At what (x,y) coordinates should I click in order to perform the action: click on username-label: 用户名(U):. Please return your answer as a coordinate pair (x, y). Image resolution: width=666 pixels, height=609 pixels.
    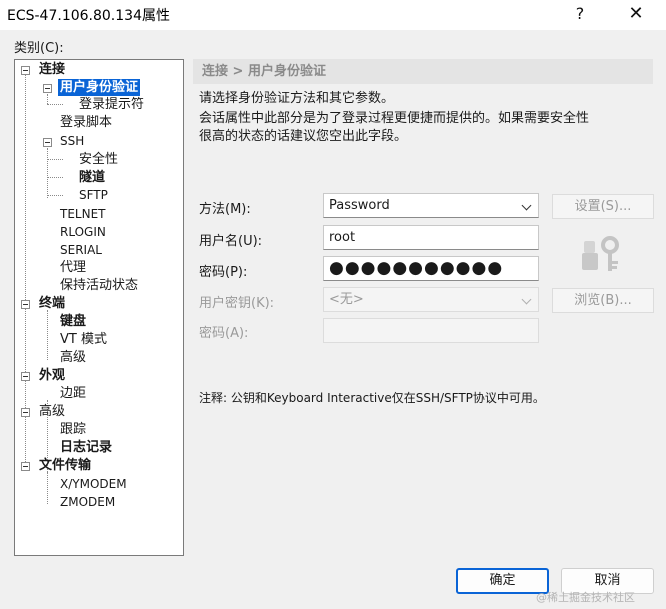
    Looking at the image, I should click on (231, 241).